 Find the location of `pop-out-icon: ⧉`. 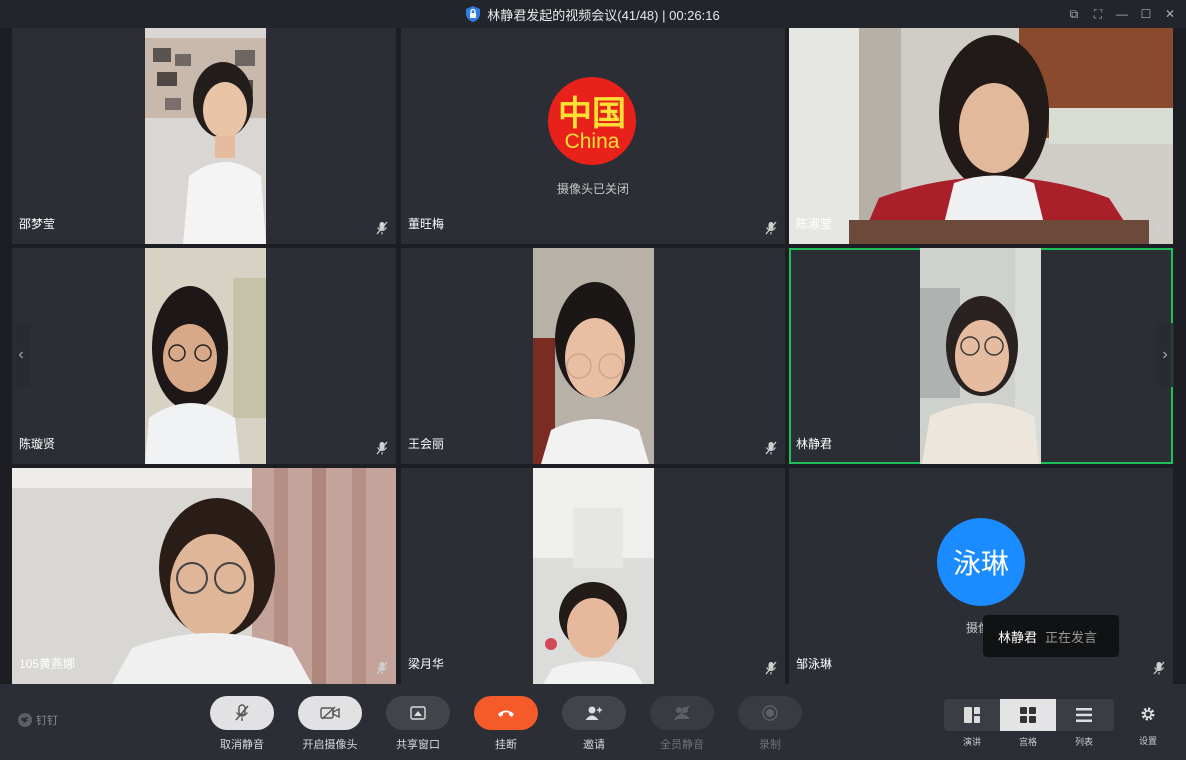

pop-out-icon: ⧉ is located at coordinates (1074, 14).